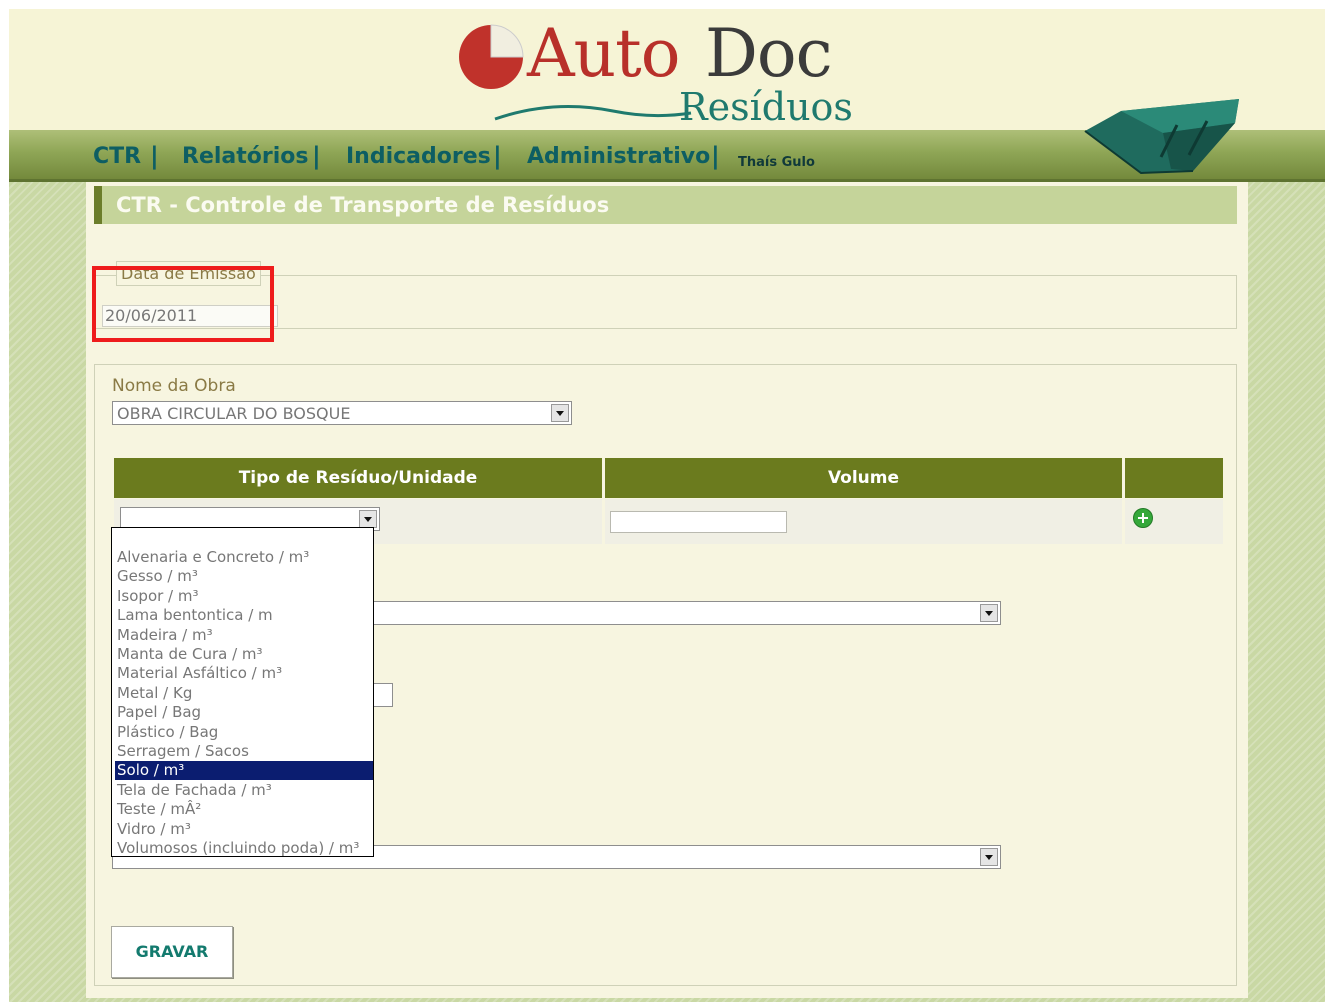 The image size is (1325, 1002). I want to click on dropdown-option: Teste / mÂ², so click(244, 809).